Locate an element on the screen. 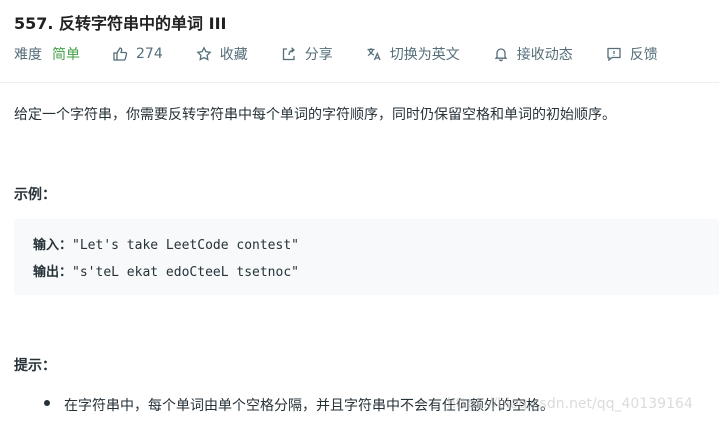  share-icon is located at coordinates (288, 54).